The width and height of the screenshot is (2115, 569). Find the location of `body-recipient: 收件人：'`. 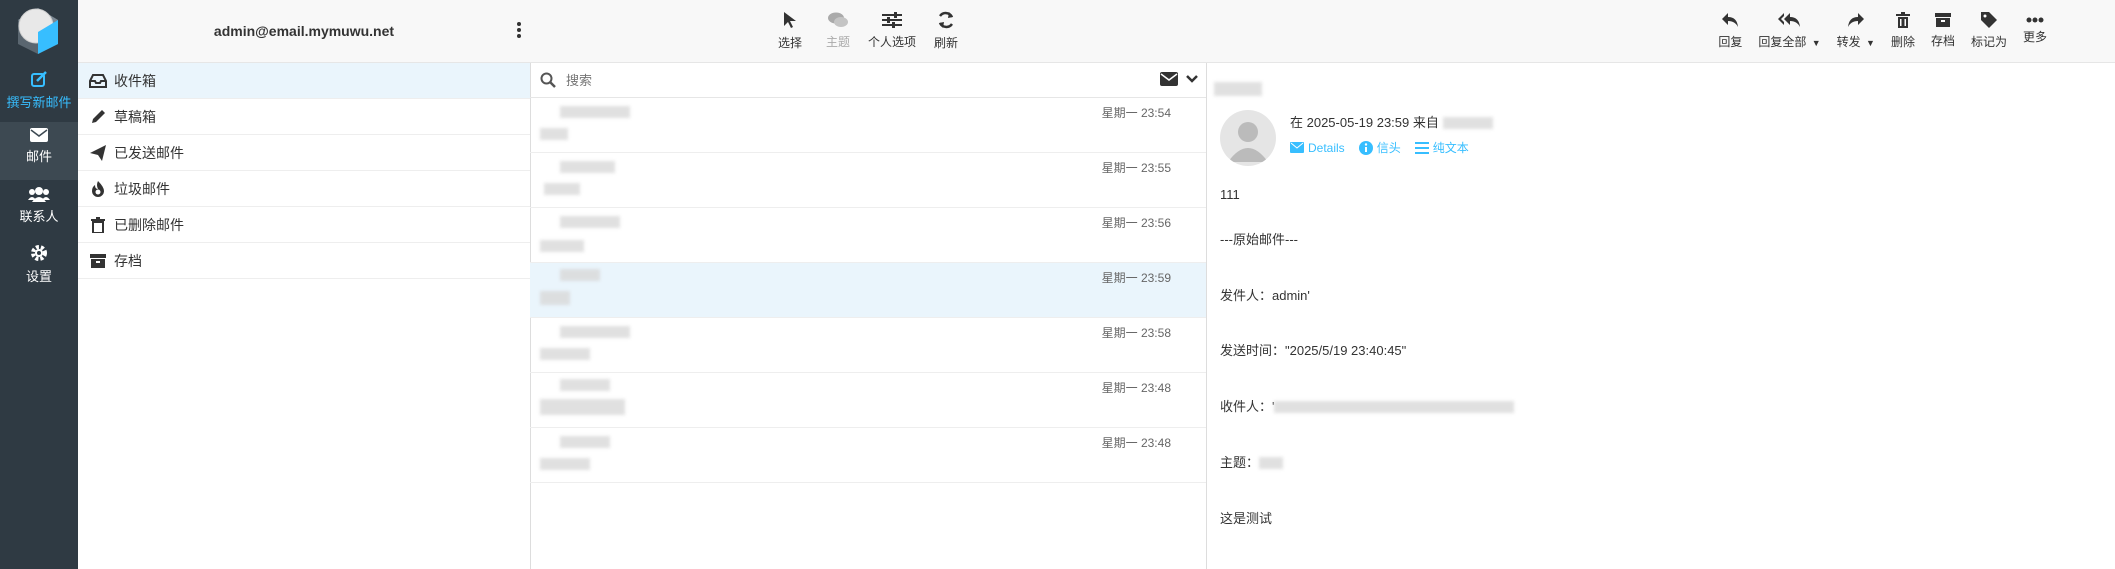

body-recipient: 收件人：' is located at coordinates (1367, 405).